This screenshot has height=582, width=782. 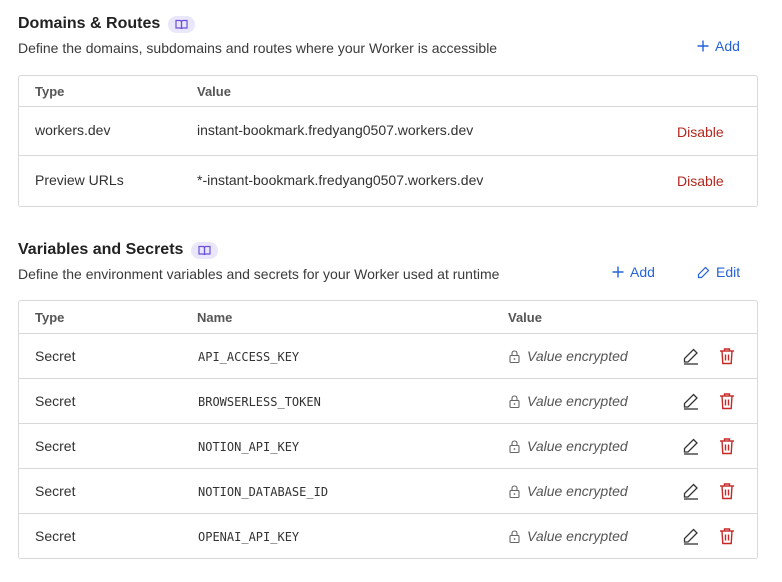 I want to click on domains-docs-link, so click(x=182, y=24).